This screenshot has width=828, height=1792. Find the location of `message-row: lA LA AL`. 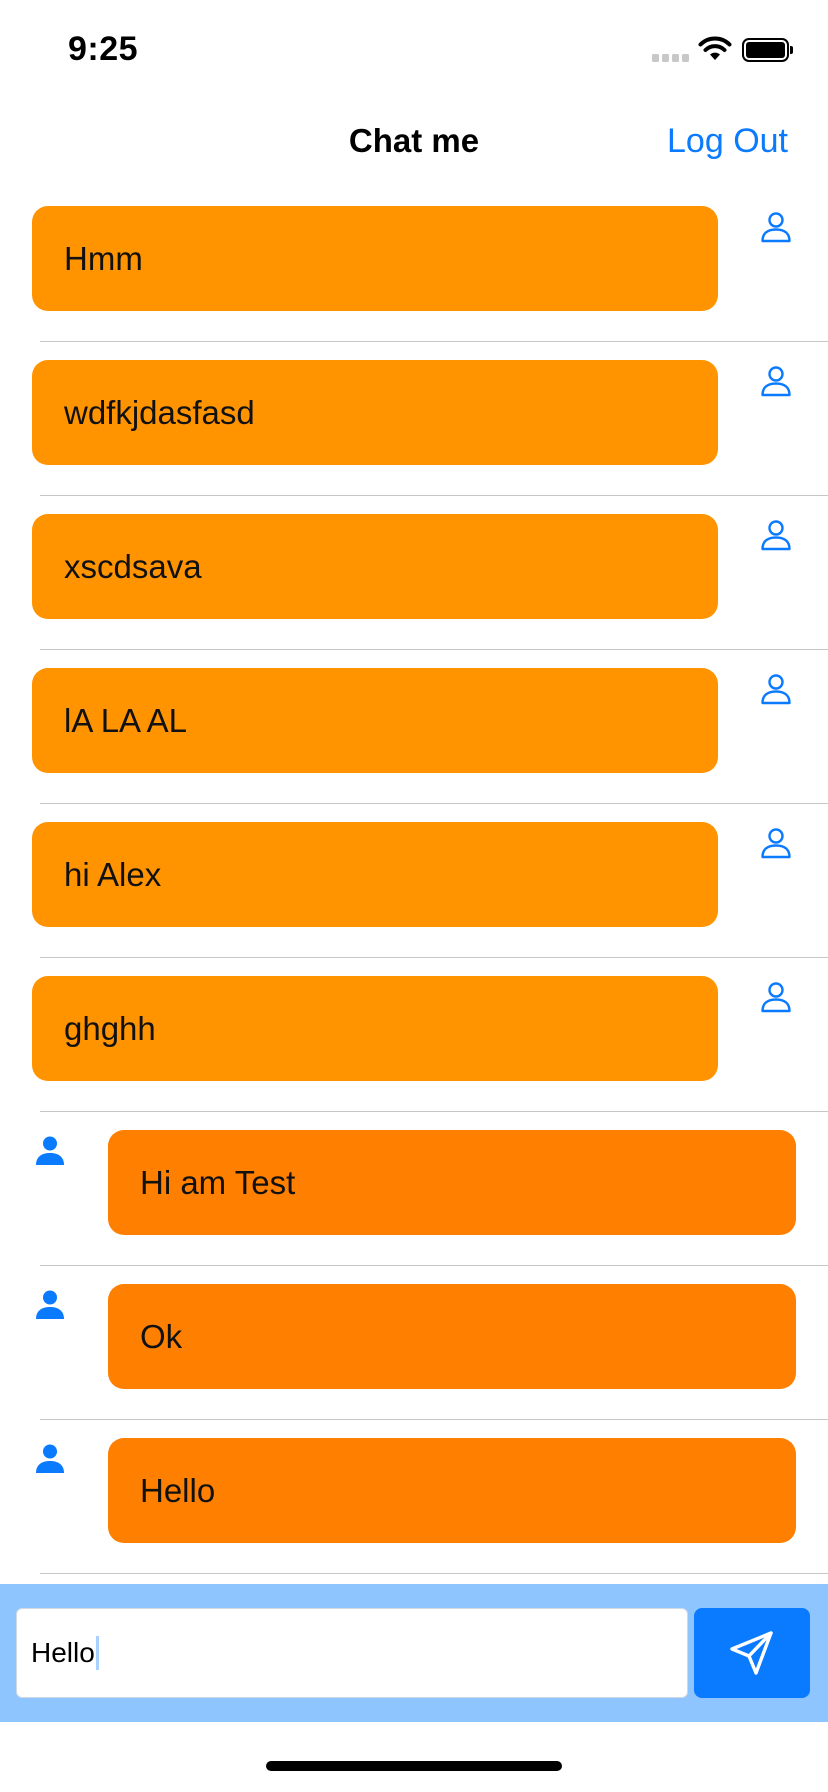

message-row: lA LA AL is located at coordinates (414, 727).